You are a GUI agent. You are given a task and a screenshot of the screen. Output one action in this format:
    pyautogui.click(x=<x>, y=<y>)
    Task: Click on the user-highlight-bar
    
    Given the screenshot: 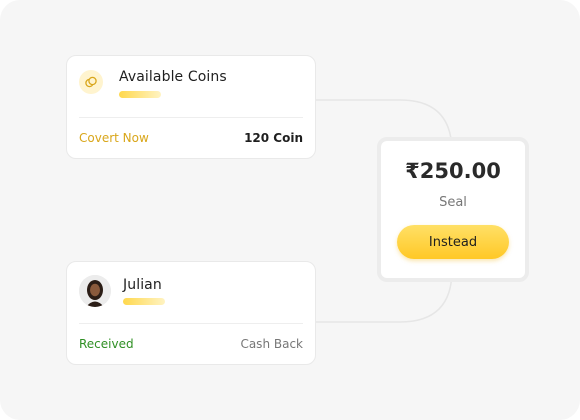 What is the action you would take?
    pyautogui.click(x=144, y=301)
    